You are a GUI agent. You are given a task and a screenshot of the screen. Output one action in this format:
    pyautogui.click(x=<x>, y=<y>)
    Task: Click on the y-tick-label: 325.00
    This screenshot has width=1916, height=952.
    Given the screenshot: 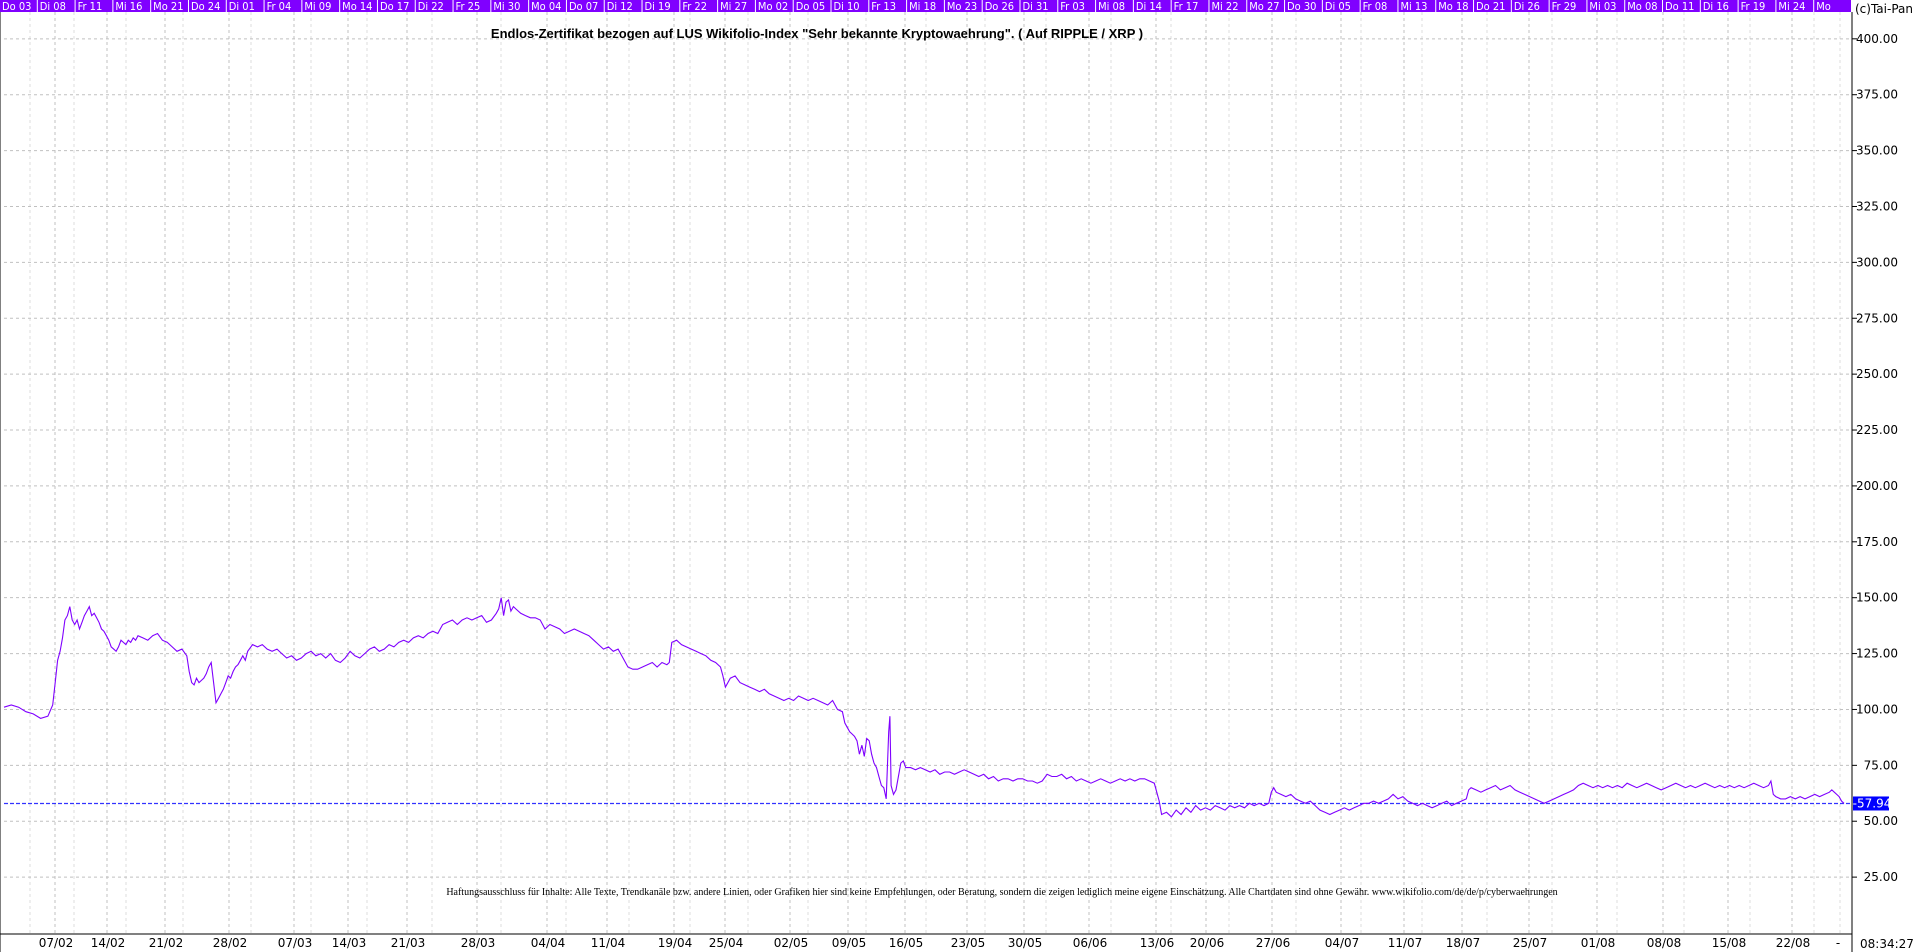 What is the action you would take?
    pyautogui.click(x=1877, y=206)
    